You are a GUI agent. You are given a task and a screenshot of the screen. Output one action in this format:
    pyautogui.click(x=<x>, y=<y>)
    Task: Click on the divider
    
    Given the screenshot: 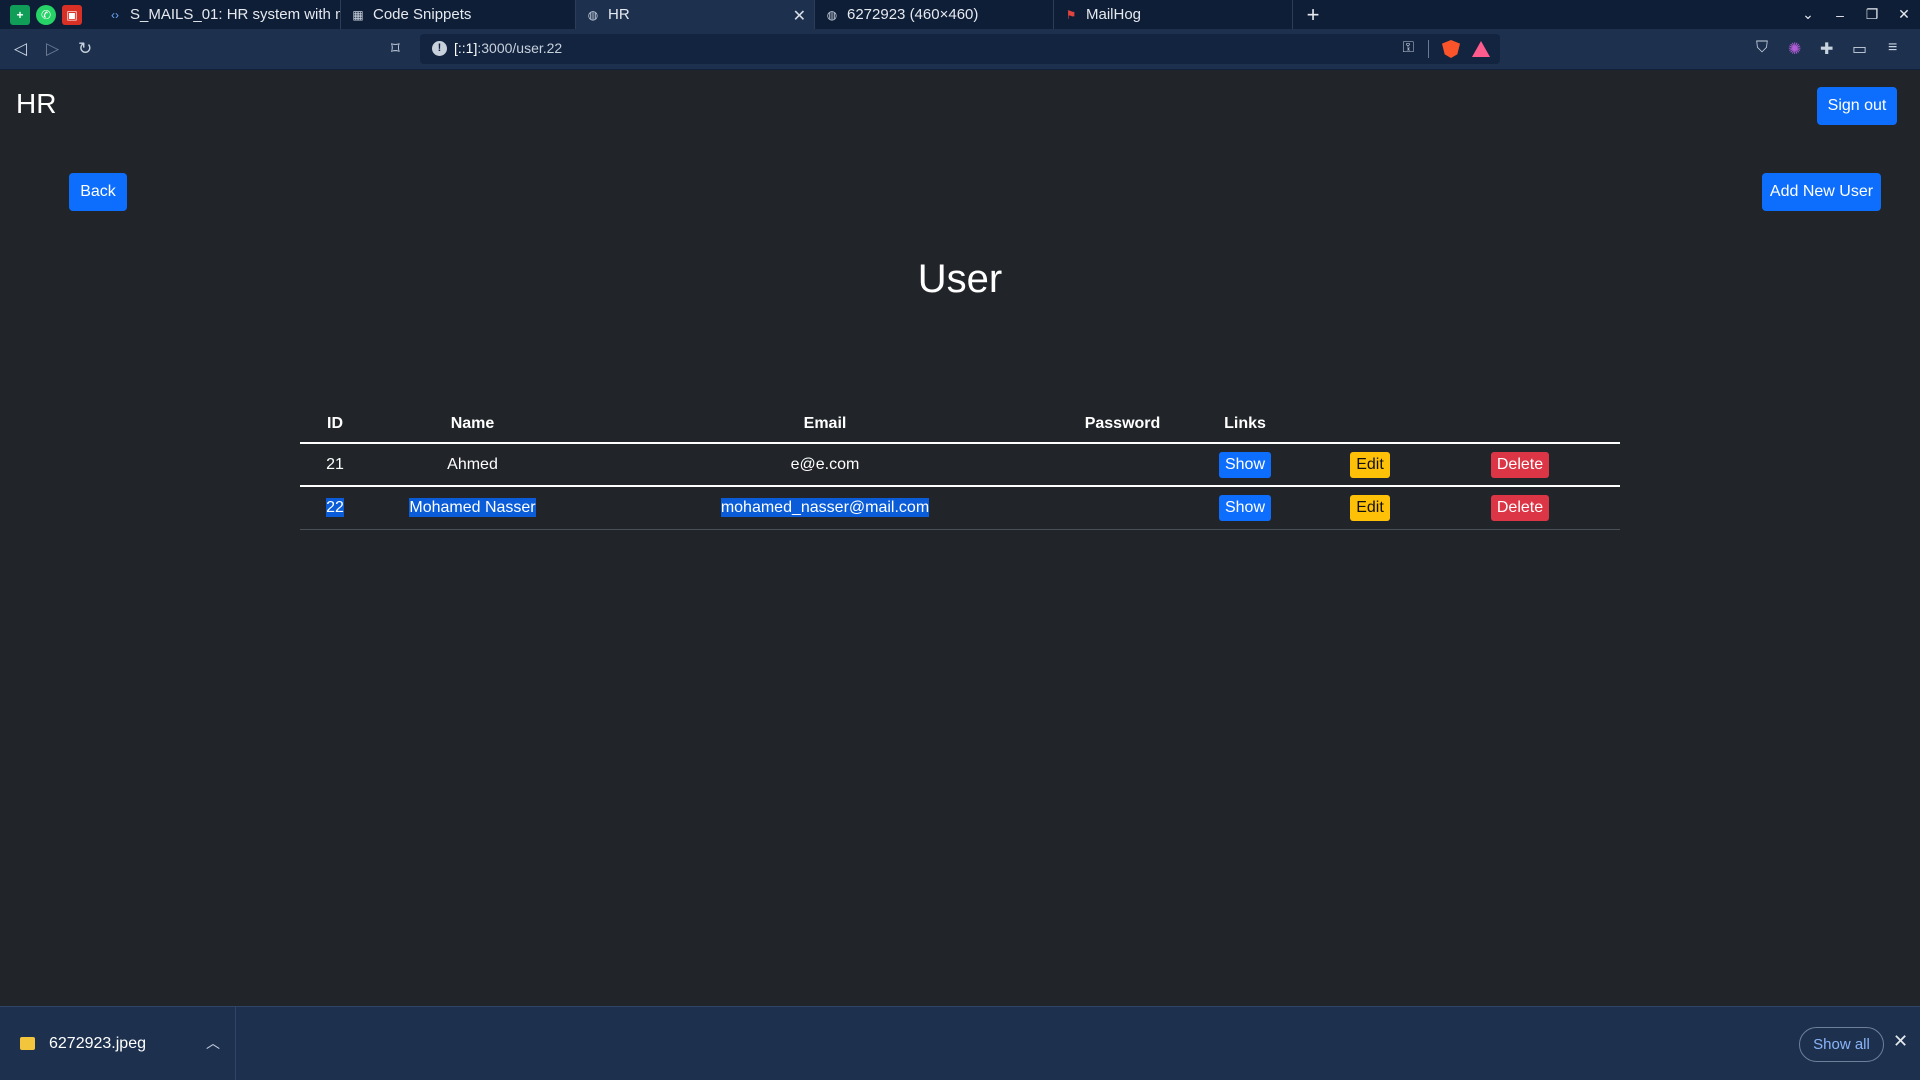 What is the action you would take?
    pyautogui.click(x=1428, y=49)
    